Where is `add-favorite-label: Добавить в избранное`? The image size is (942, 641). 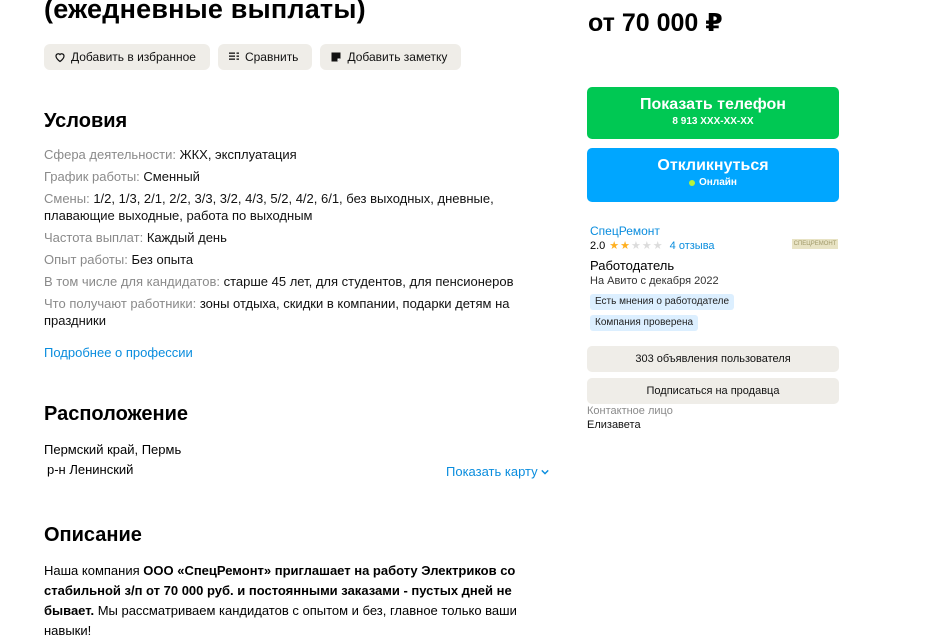 add-favorite-label: Добавить в избранное is located at coordinates (133, 57).